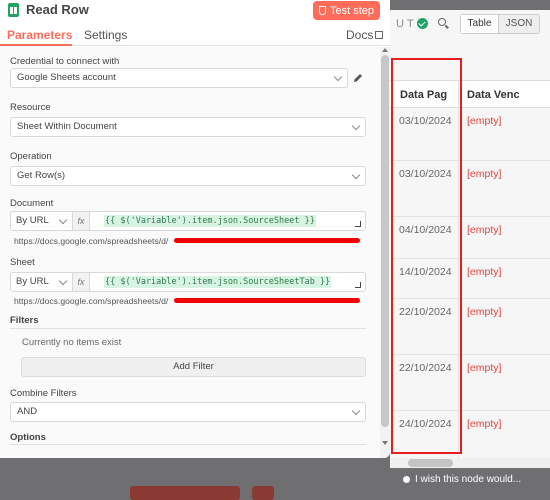 The height and width of the screenshot is (500, 550). I want to click on document-label: Document, so click(32, 203).